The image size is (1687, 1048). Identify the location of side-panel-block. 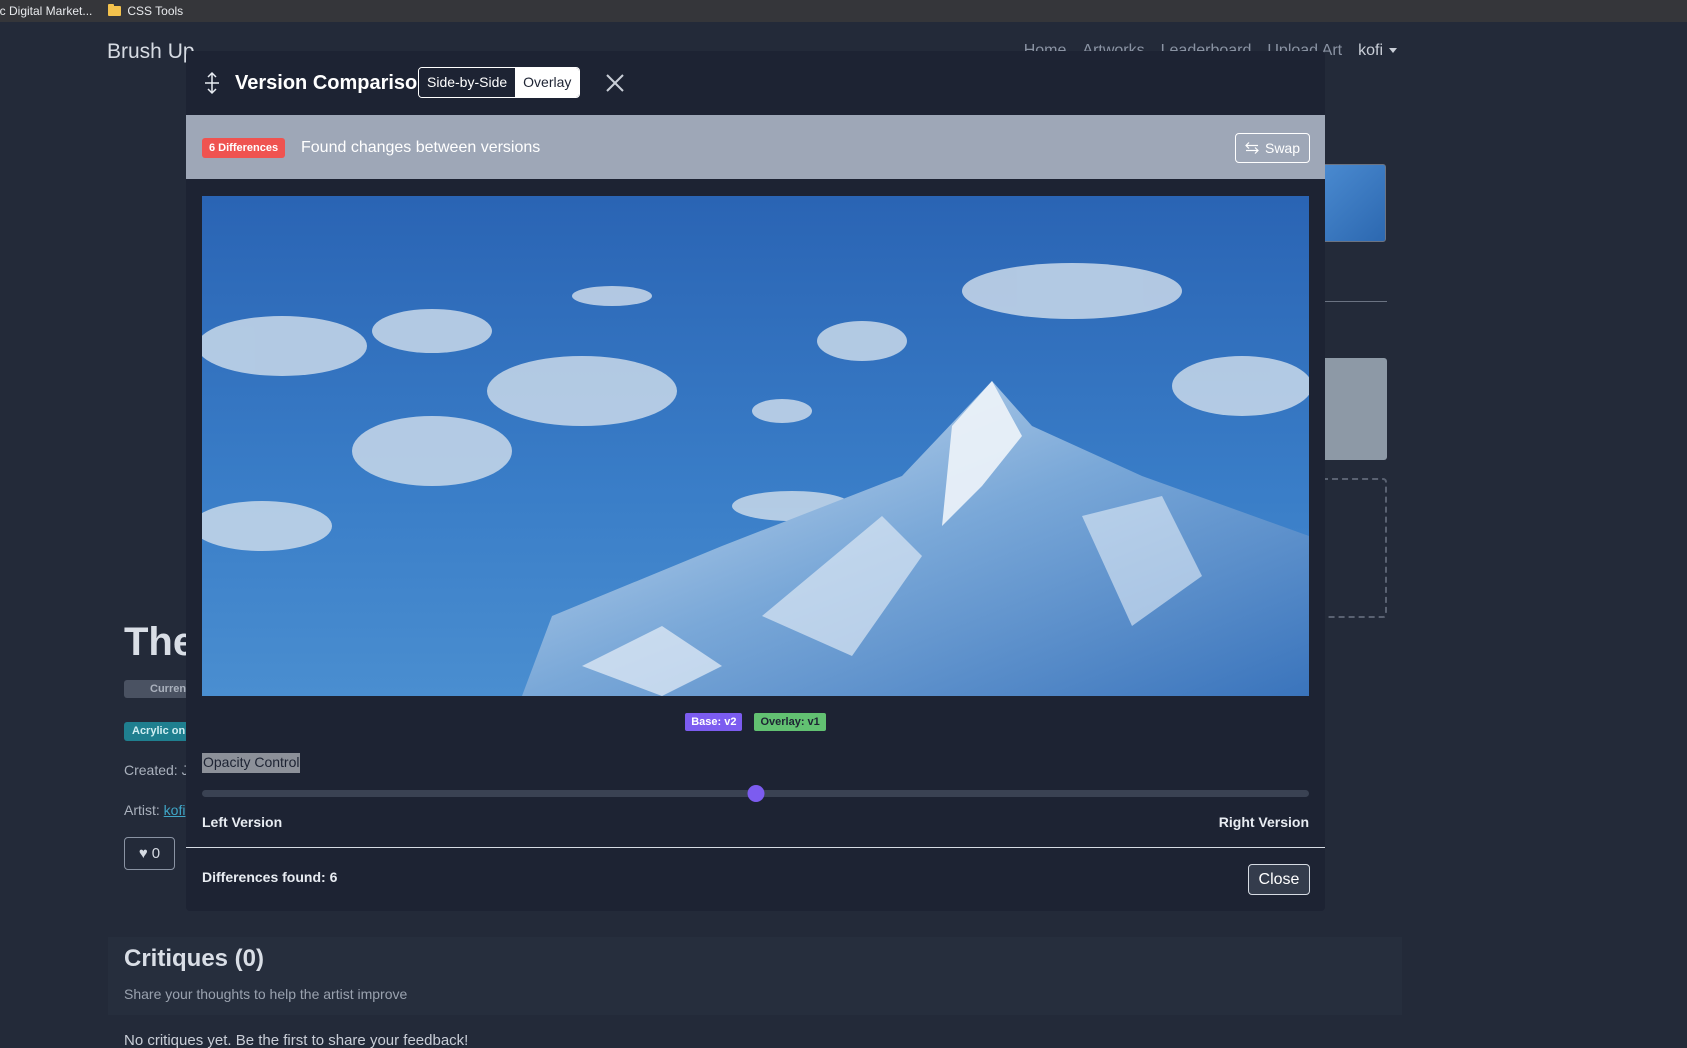
(1354, 409).